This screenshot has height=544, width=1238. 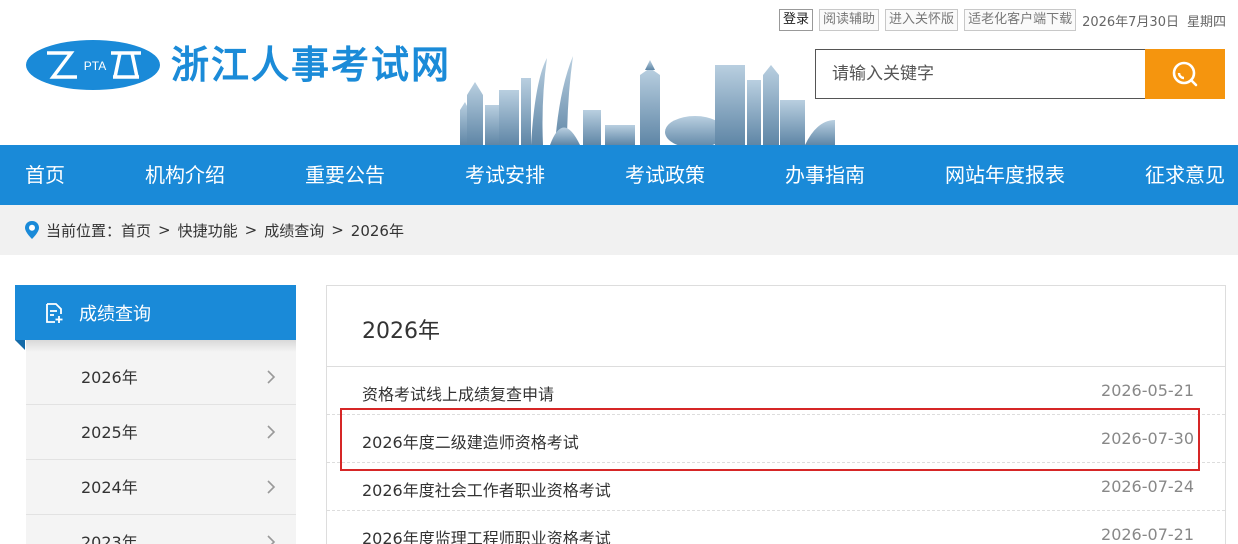 I want to click on sidebar-item-label: 2024年, so click(x=109, y=487).